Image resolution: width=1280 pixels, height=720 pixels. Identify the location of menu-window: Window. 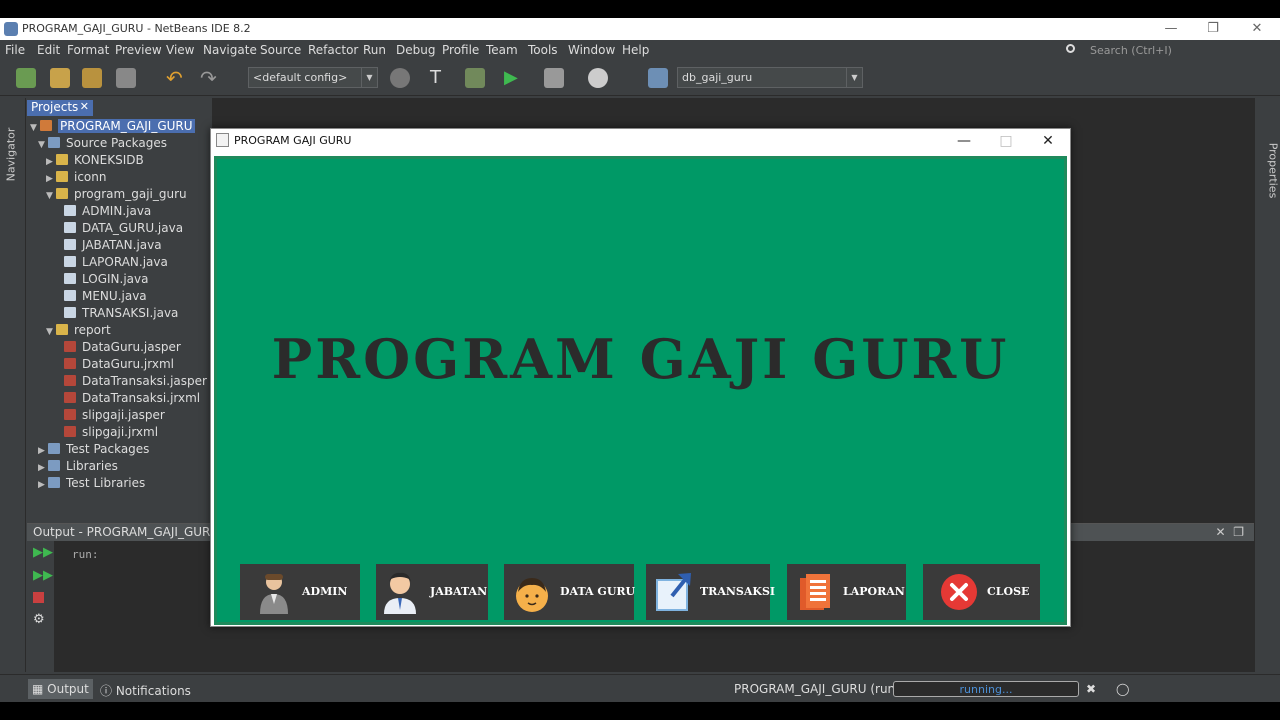
(591, 50).